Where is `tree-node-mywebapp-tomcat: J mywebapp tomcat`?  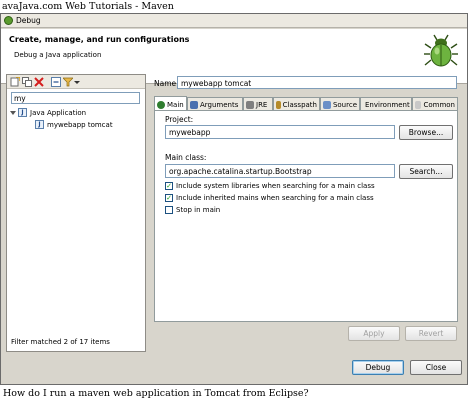 tree-node-mywebapp-tomcat: J mywebapp tomcat is located at coordinates (74, 124).